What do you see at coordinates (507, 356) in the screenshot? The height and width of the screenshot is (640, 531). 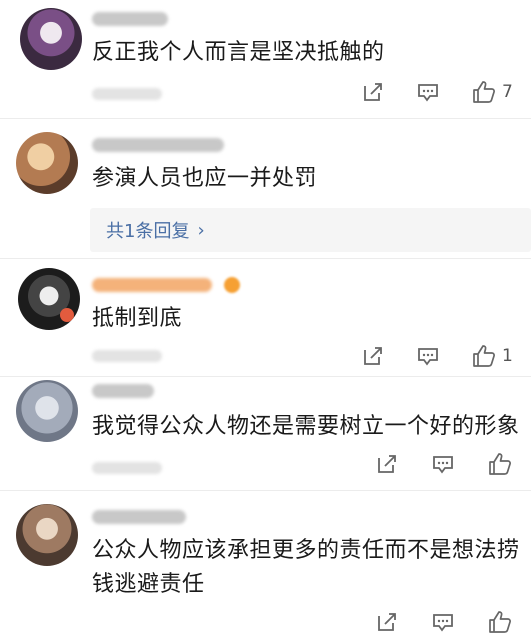 I see `like-count: 1` at bounding box center [507, 356].